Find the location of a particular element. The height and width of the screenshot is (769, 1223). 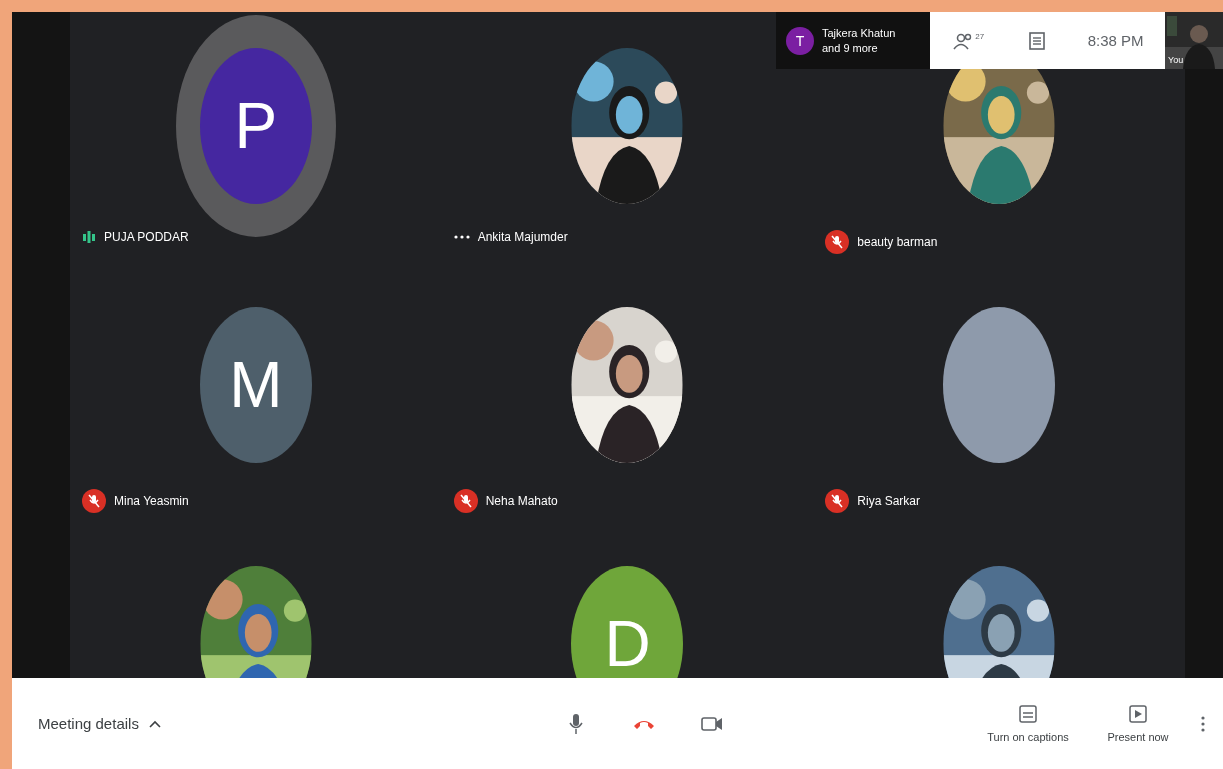

letter-avatar: D is located at coordinates (627, 622).